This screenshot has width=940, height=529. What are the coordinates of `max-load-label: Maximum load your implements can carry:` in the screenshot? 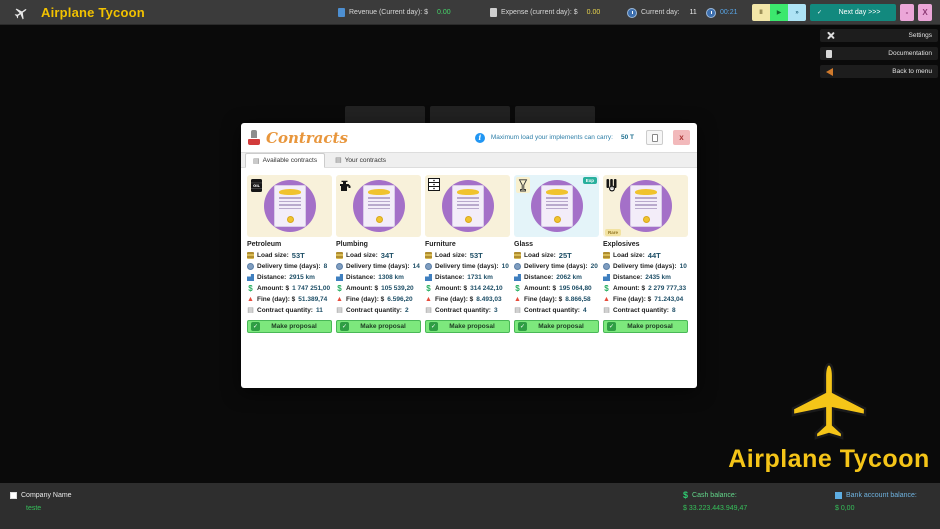 It's located at (551, 137).